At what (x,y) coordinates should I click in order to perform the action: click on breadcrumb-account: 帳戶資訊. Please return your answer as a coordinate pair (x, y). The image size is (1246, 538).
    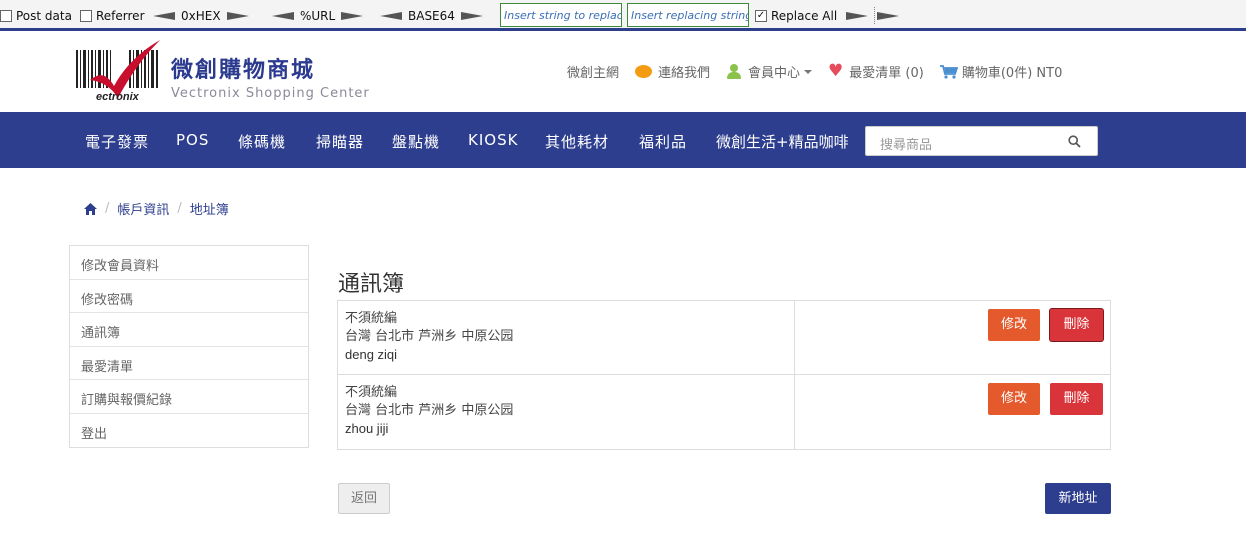
    Looking at the image, I should click on (143, 208).